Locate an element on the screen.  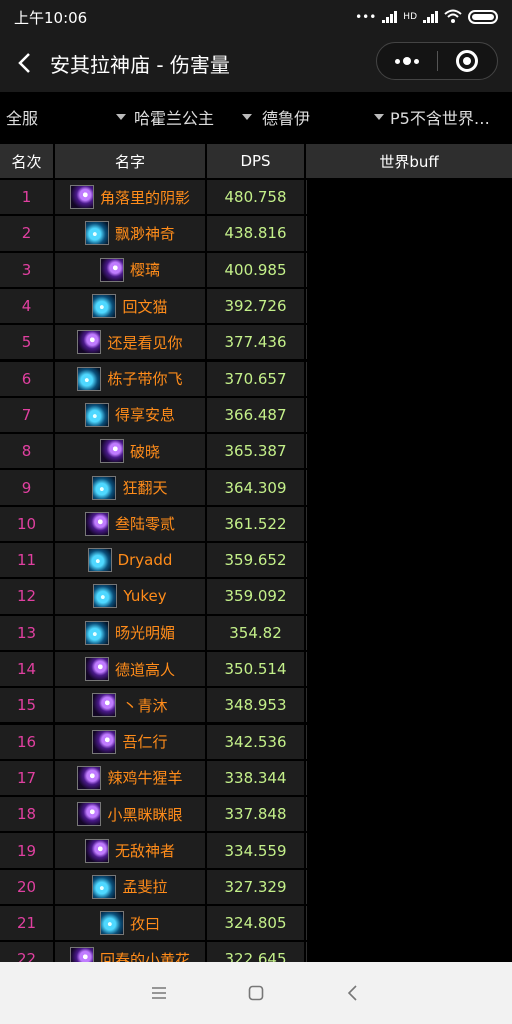
table-row: 11 Dryadd 359.652 is located at coordinates (256, 561).